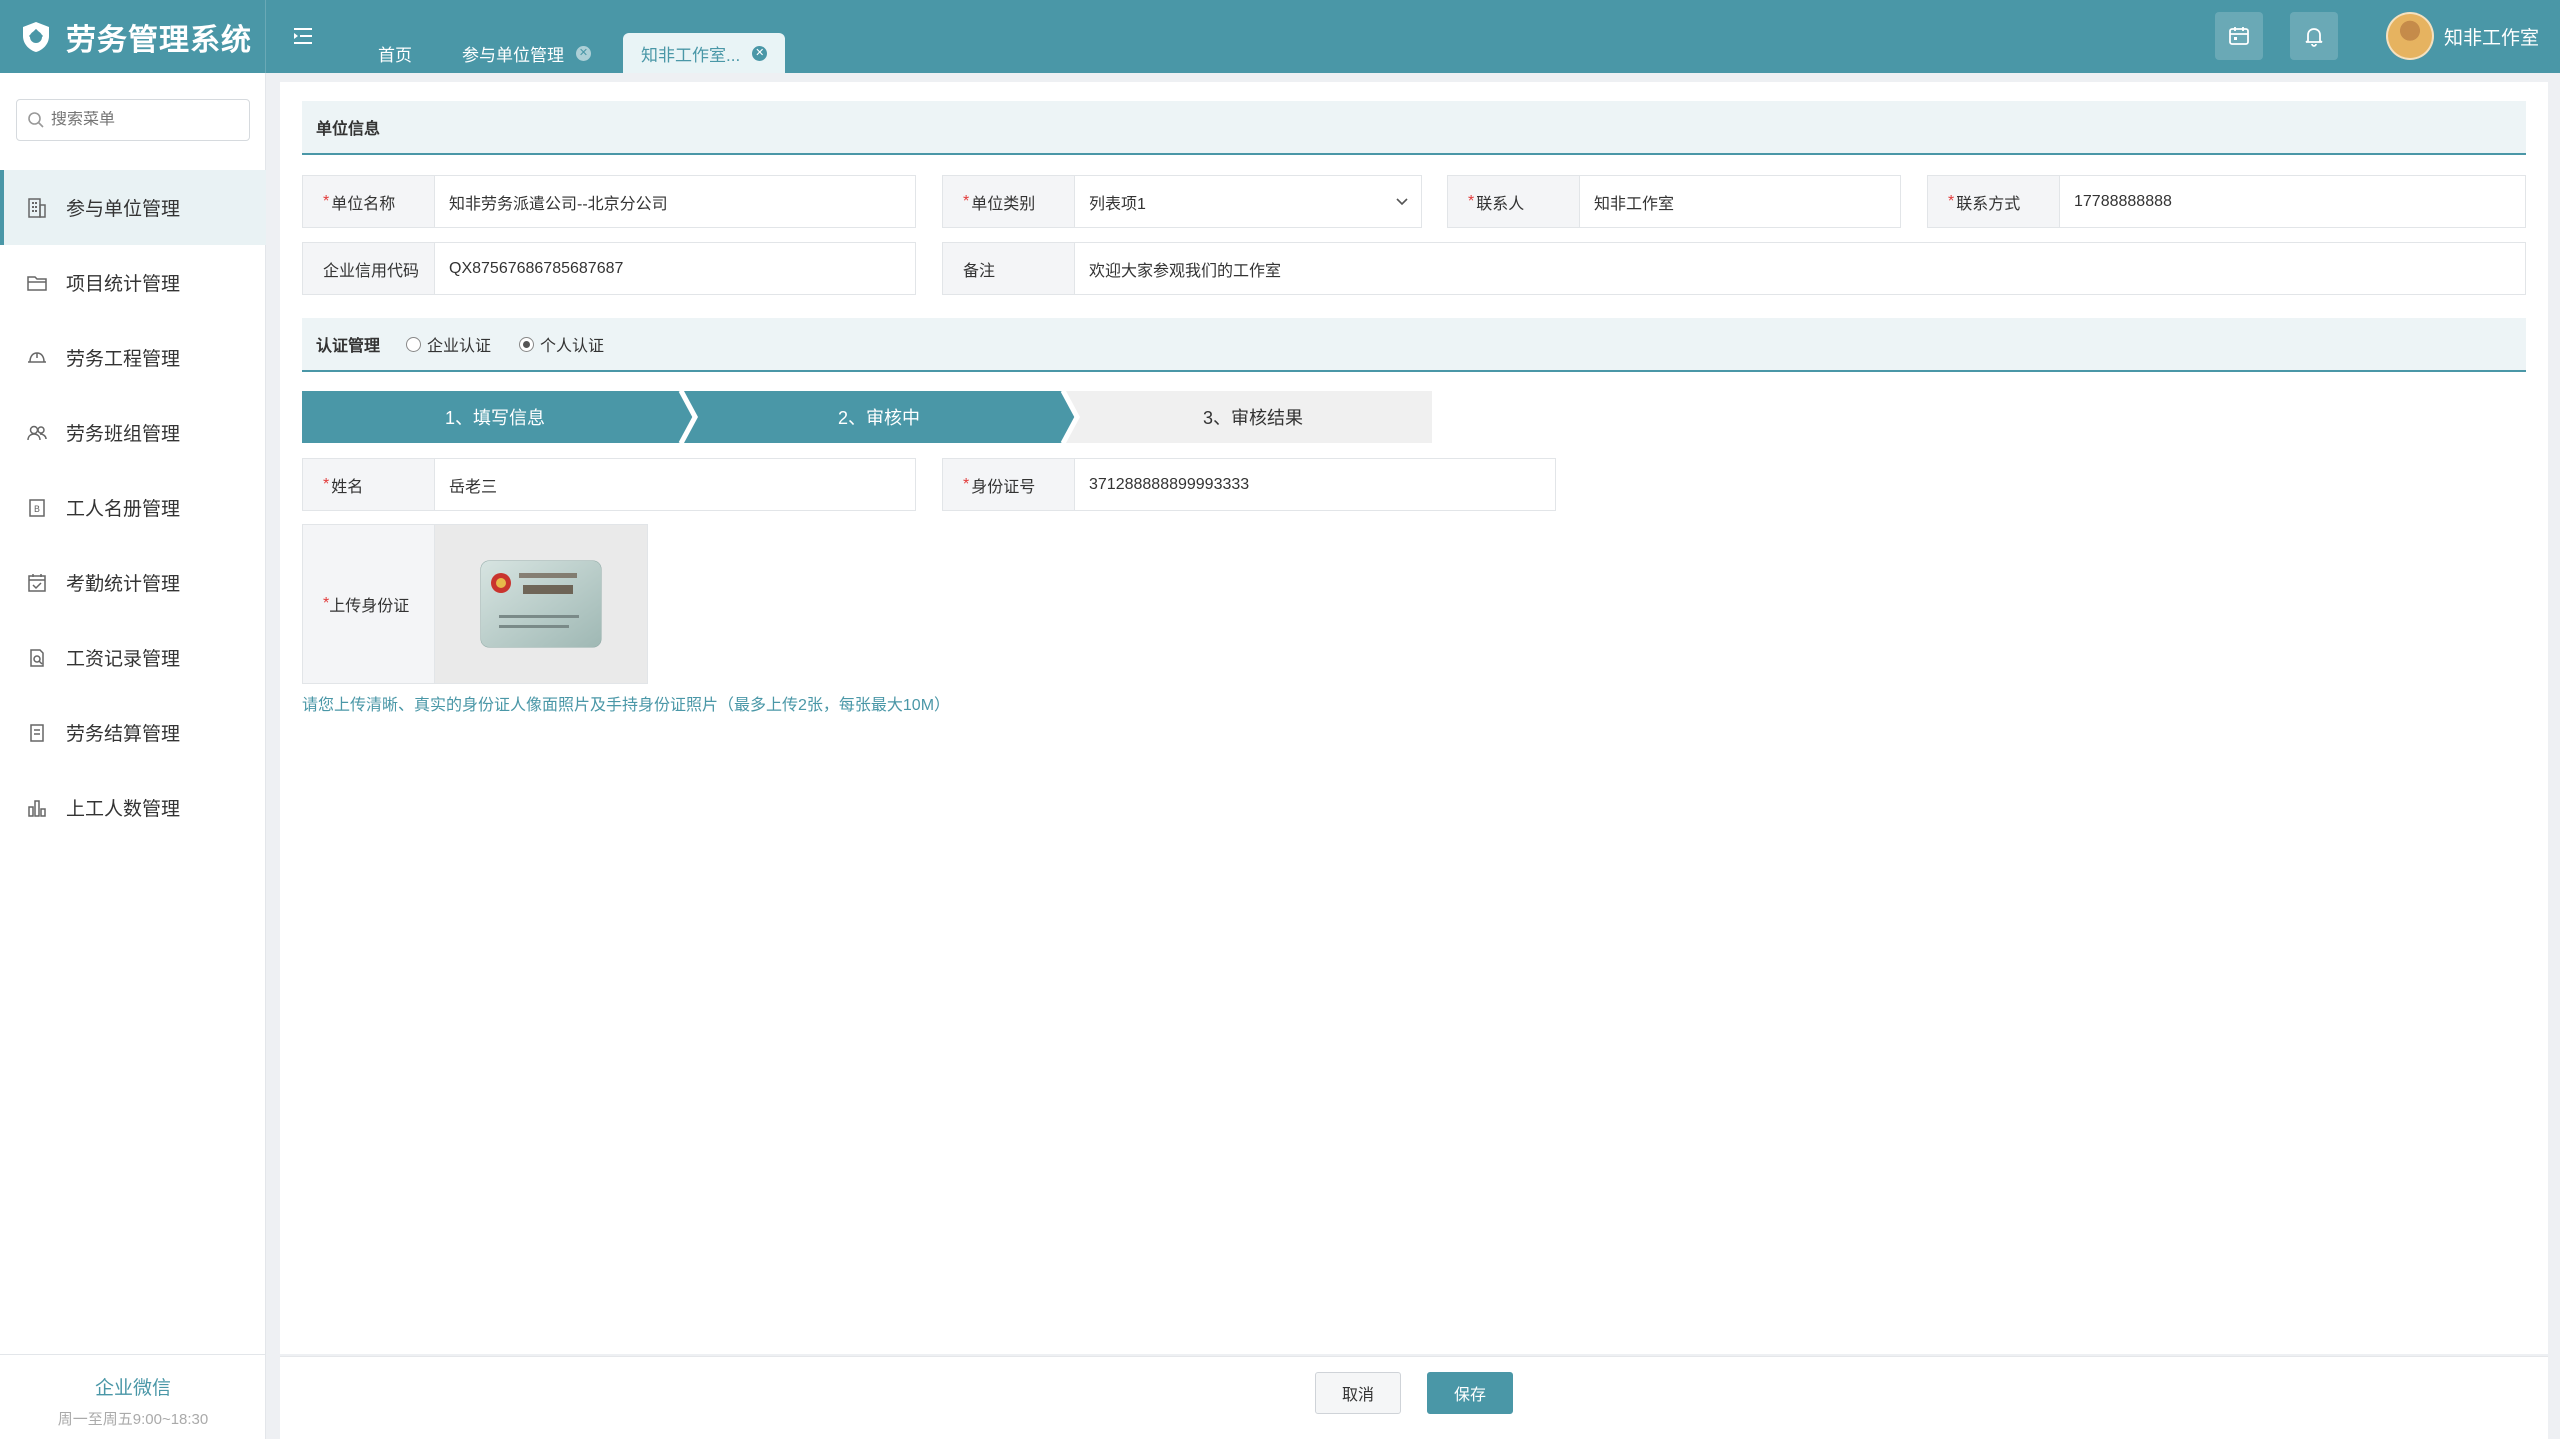 The image size is (2560, 1439). What do you see at coordinates (123, 809) in the screenshot?
I see `sidebar-item-label: 上工人数管理` at bounding box center [123, 809].